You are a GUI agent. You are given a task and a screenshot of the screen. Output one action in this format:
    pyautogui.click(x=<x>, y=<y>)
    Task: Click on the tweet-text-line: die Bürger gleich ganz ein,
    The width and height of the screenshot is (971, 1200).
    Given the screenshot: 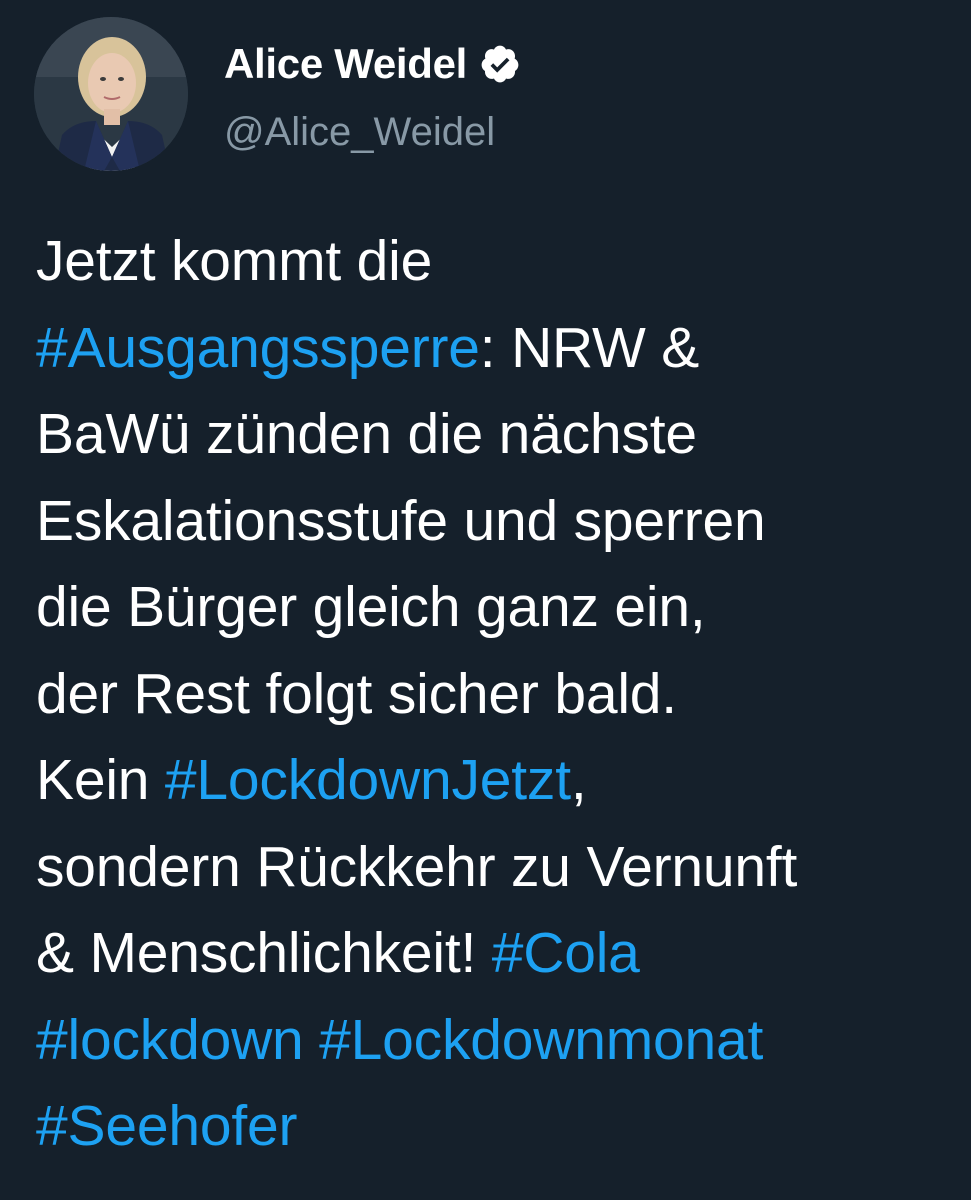 What is the action you would take?
    pyautogui.click(x=501, y=607)
    